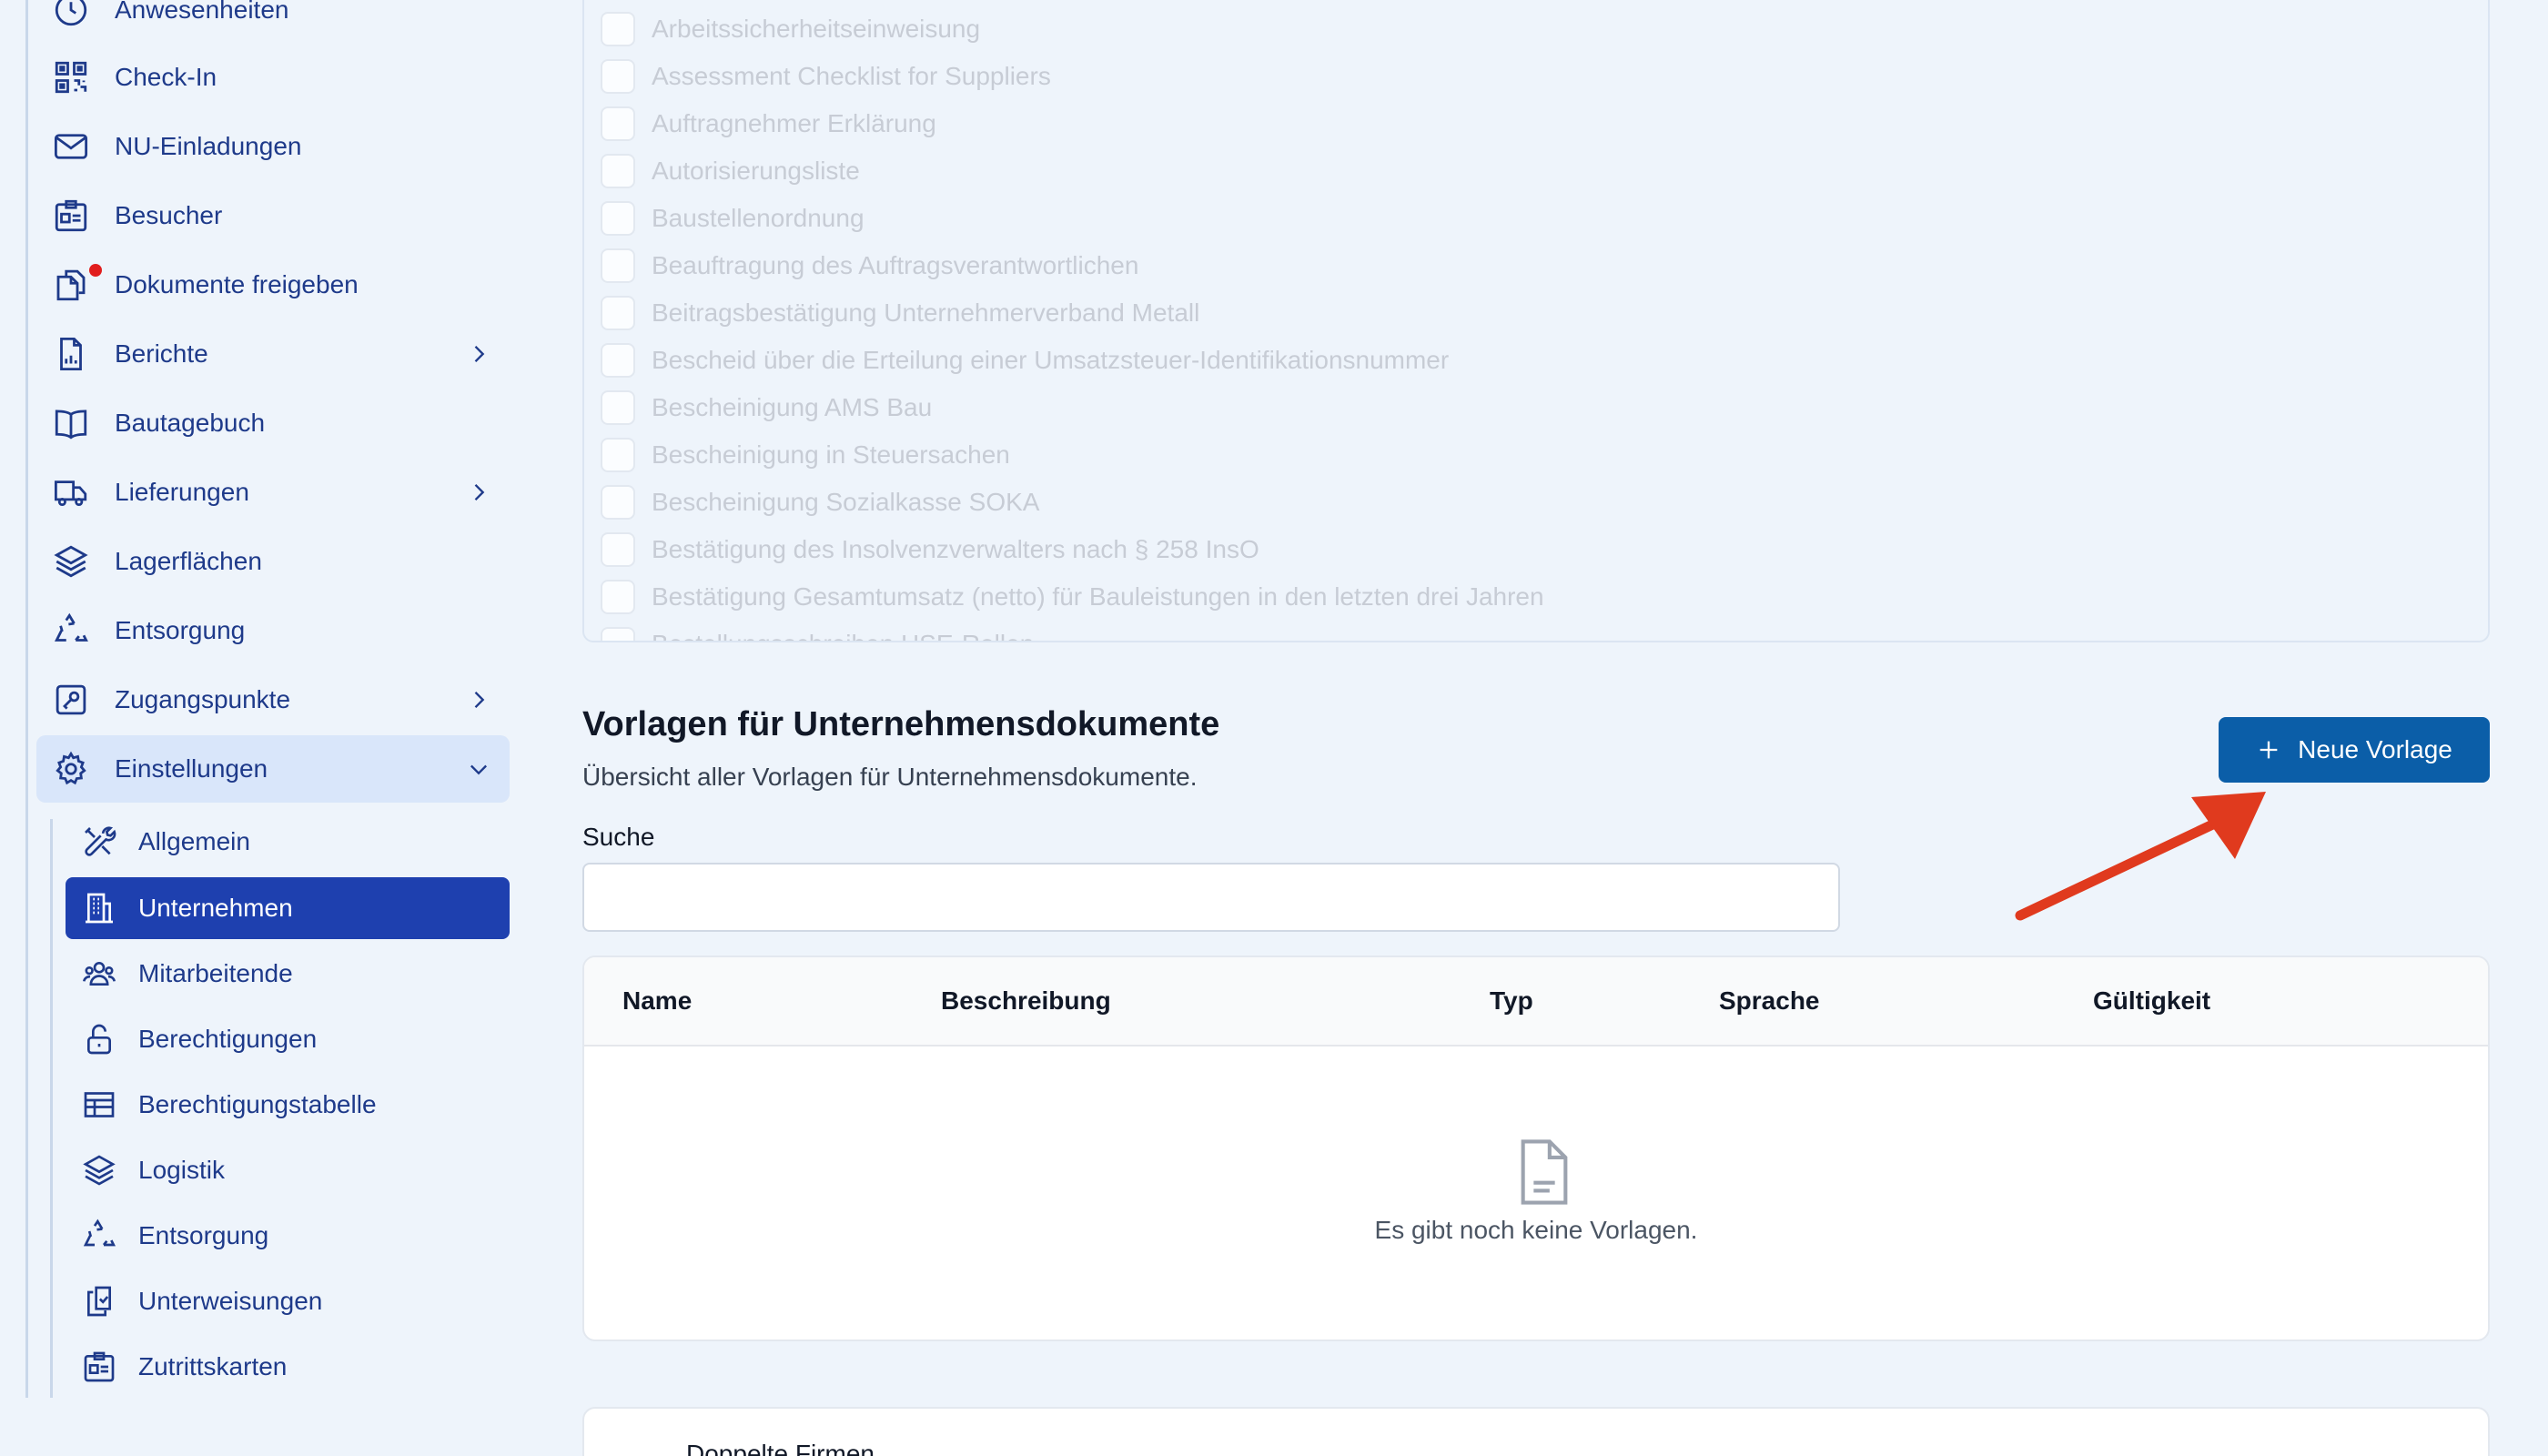 The width and height of the screenshot is (2548, 1456). What do you see at coordinates (166, 77) in the screenshot?
I see `sidebar-item-label: Check-In` at bounding box center [166, 77].